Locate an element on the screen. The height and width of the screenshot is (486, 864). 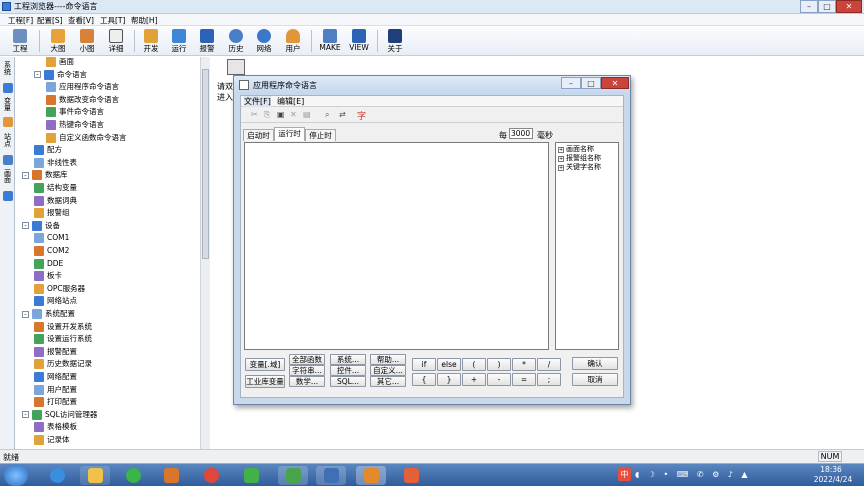
tree-item: COM1 is located at coordinates (51, 238).